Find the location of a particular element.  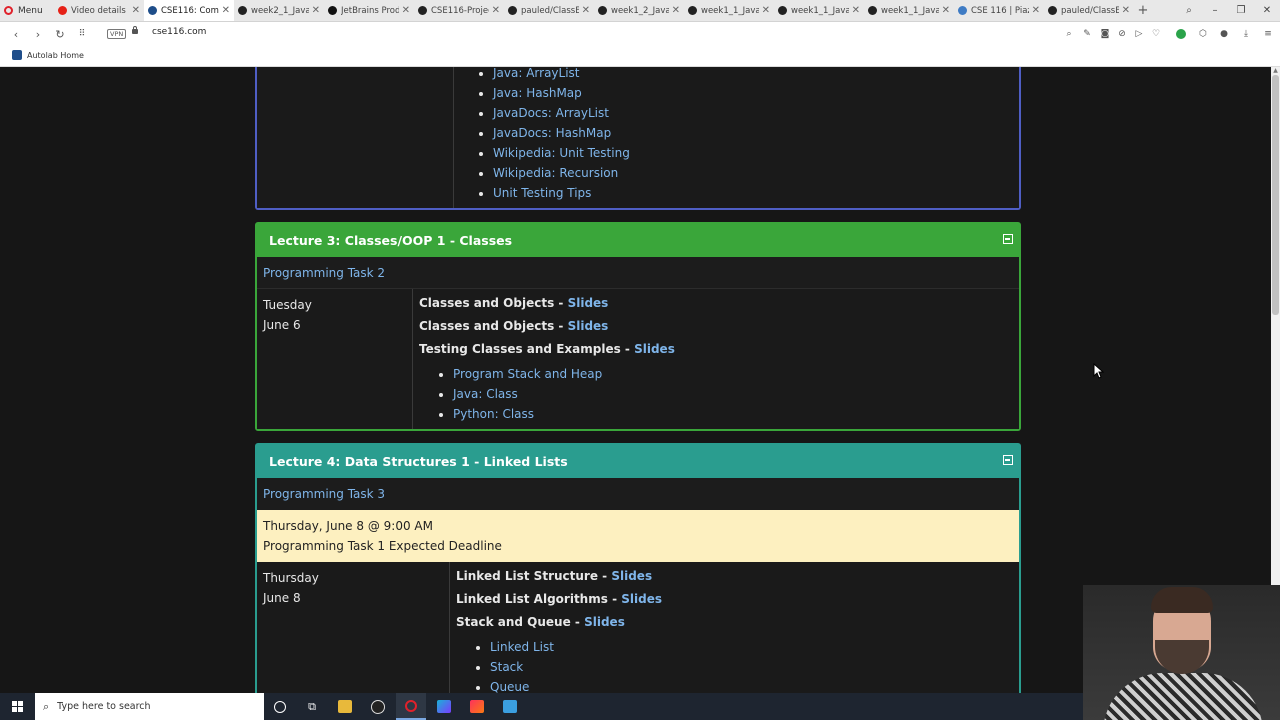

heart-icon: ♡ is located at coordinates (1156, 34).